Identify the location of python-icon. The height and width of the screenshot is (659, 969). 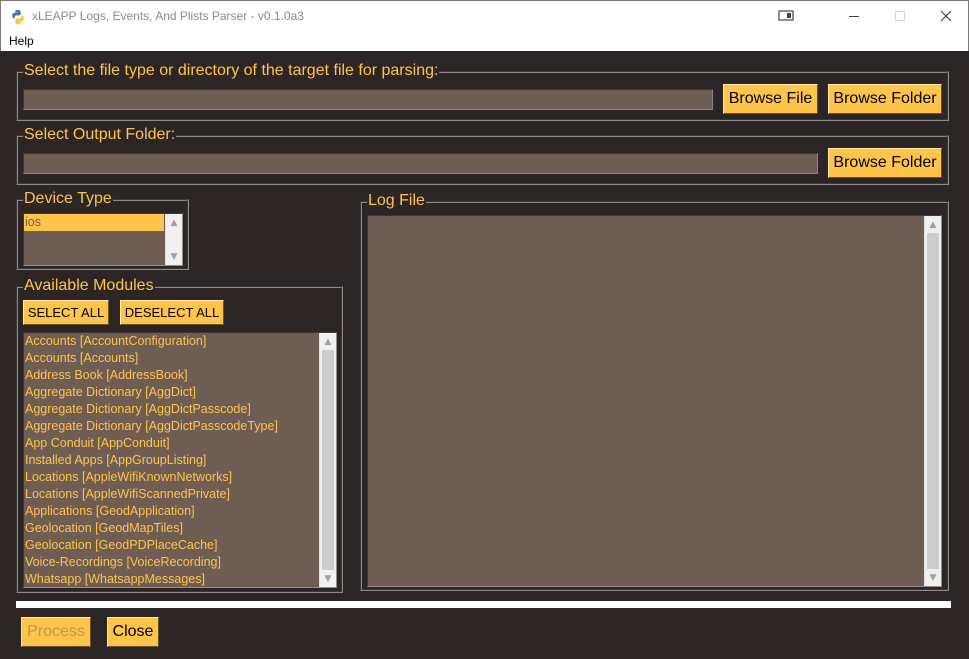
(18, 17).